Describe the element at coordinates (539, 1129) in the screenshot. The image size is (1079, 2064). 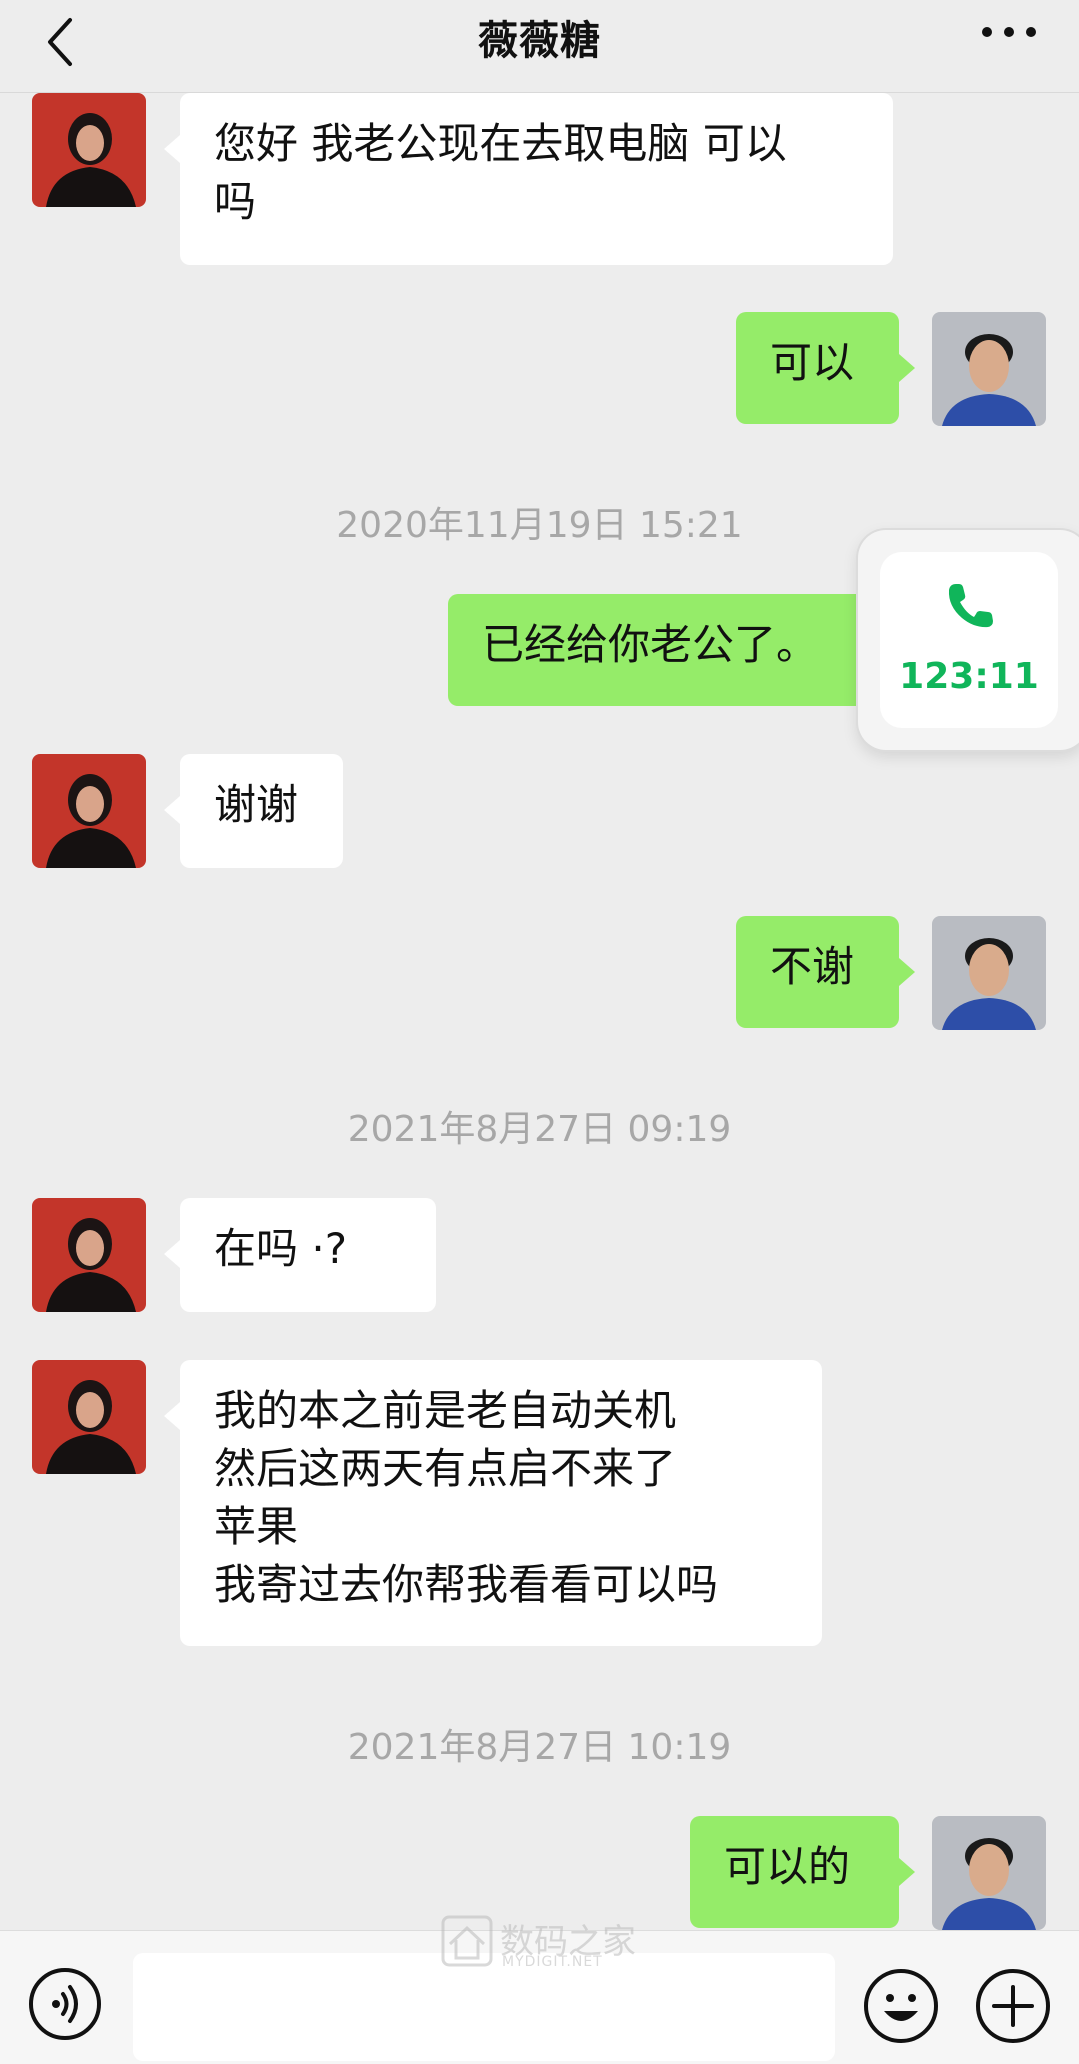
I see `timestamp: 2021年8月27日 09:19` at that location.